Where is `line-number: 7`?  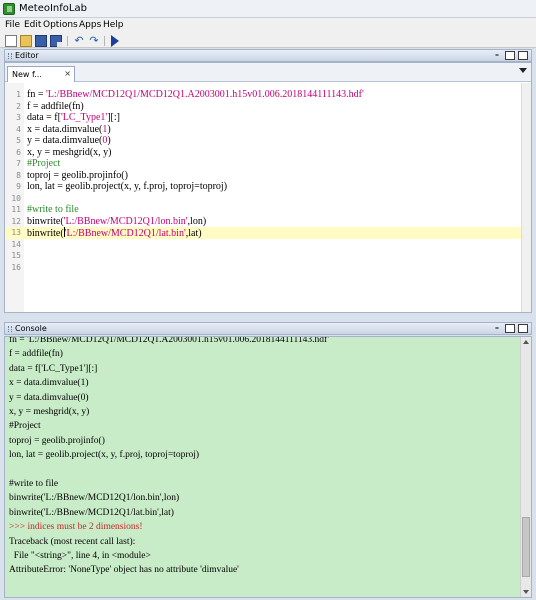 line-number: 7 is located at coordinates (18, 163).